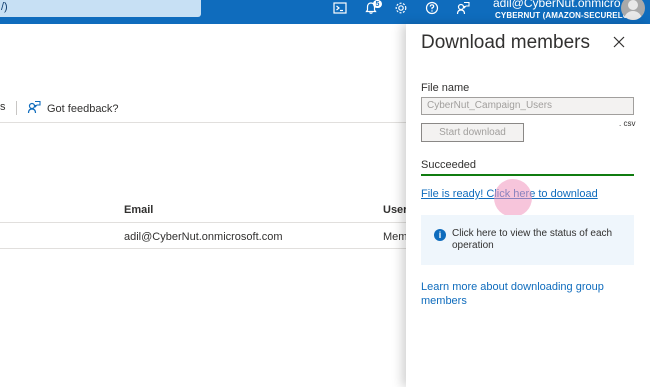  What do you see at coordinates (340, 8) in the screenshot?
I see `cloud-shell-icon` at bounding box center [340, 8].